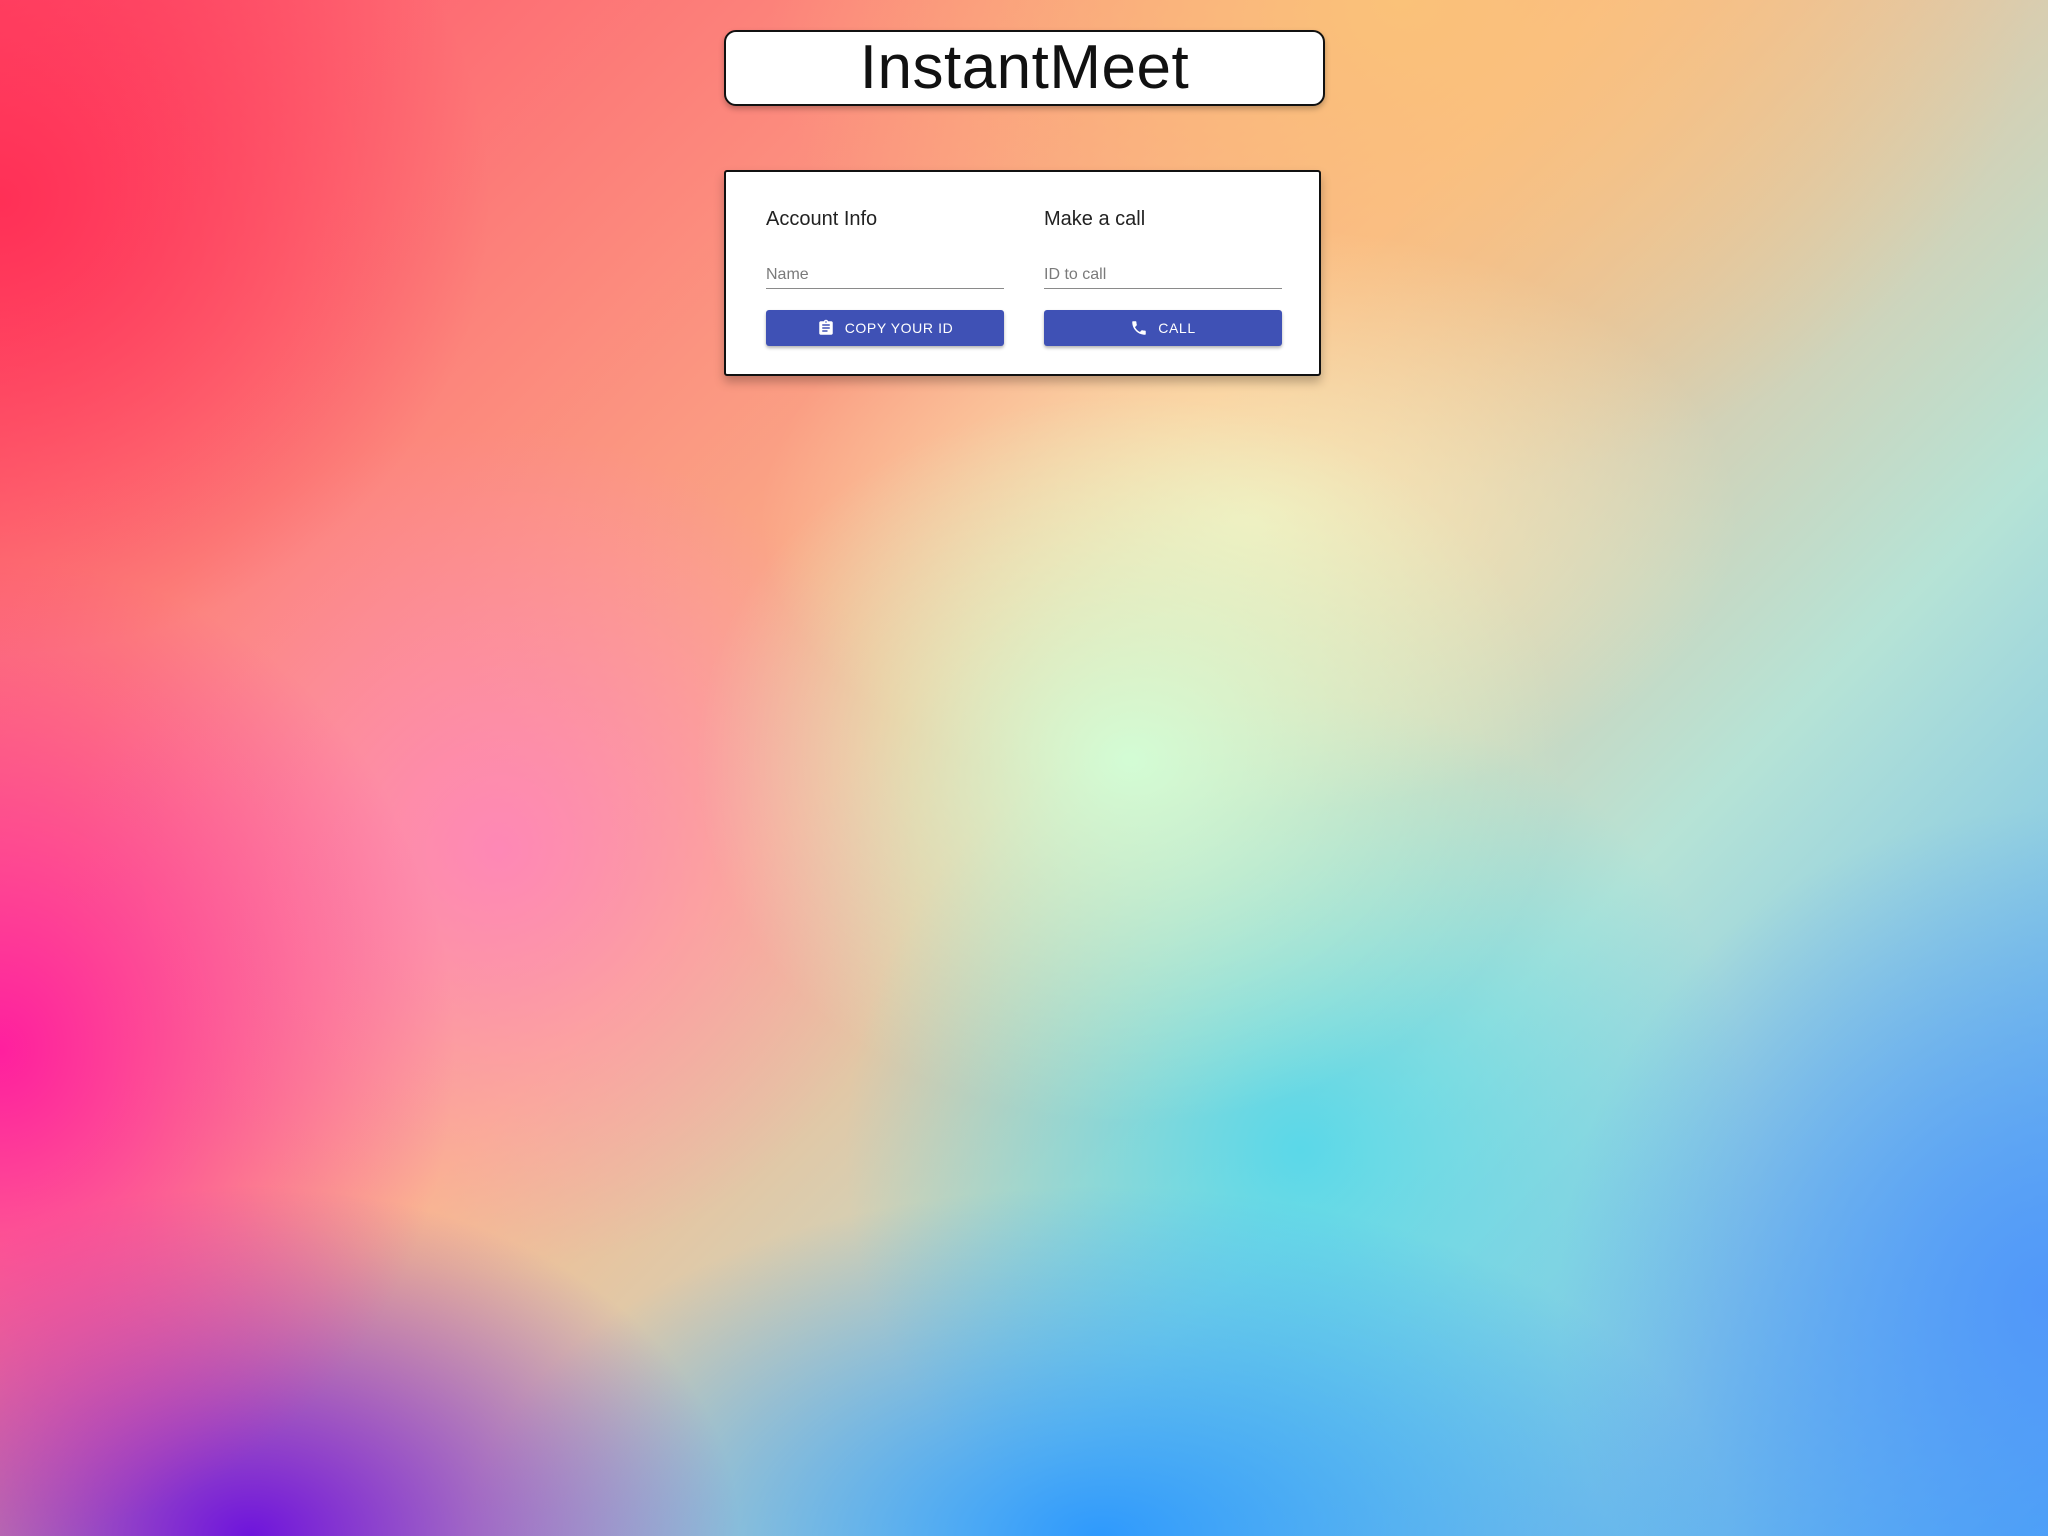  What do you see at coordinates (885, 275) in the screenshot?
I see `name-input` at bounding box center [885, 275].